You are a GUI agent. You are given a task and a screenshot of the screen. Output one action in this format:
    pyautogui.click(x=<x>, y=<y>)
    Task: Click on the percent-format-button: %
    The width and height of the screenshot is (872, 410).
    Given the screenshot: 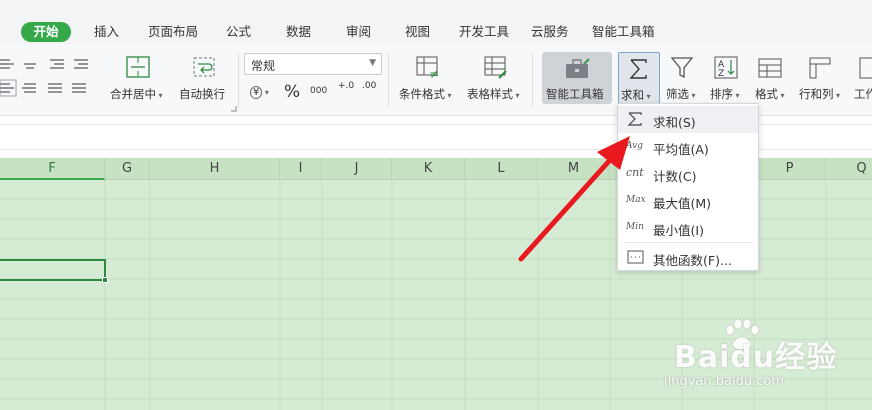 What is the action you would take?
    pyautogui.click(x=292, y=92)
    